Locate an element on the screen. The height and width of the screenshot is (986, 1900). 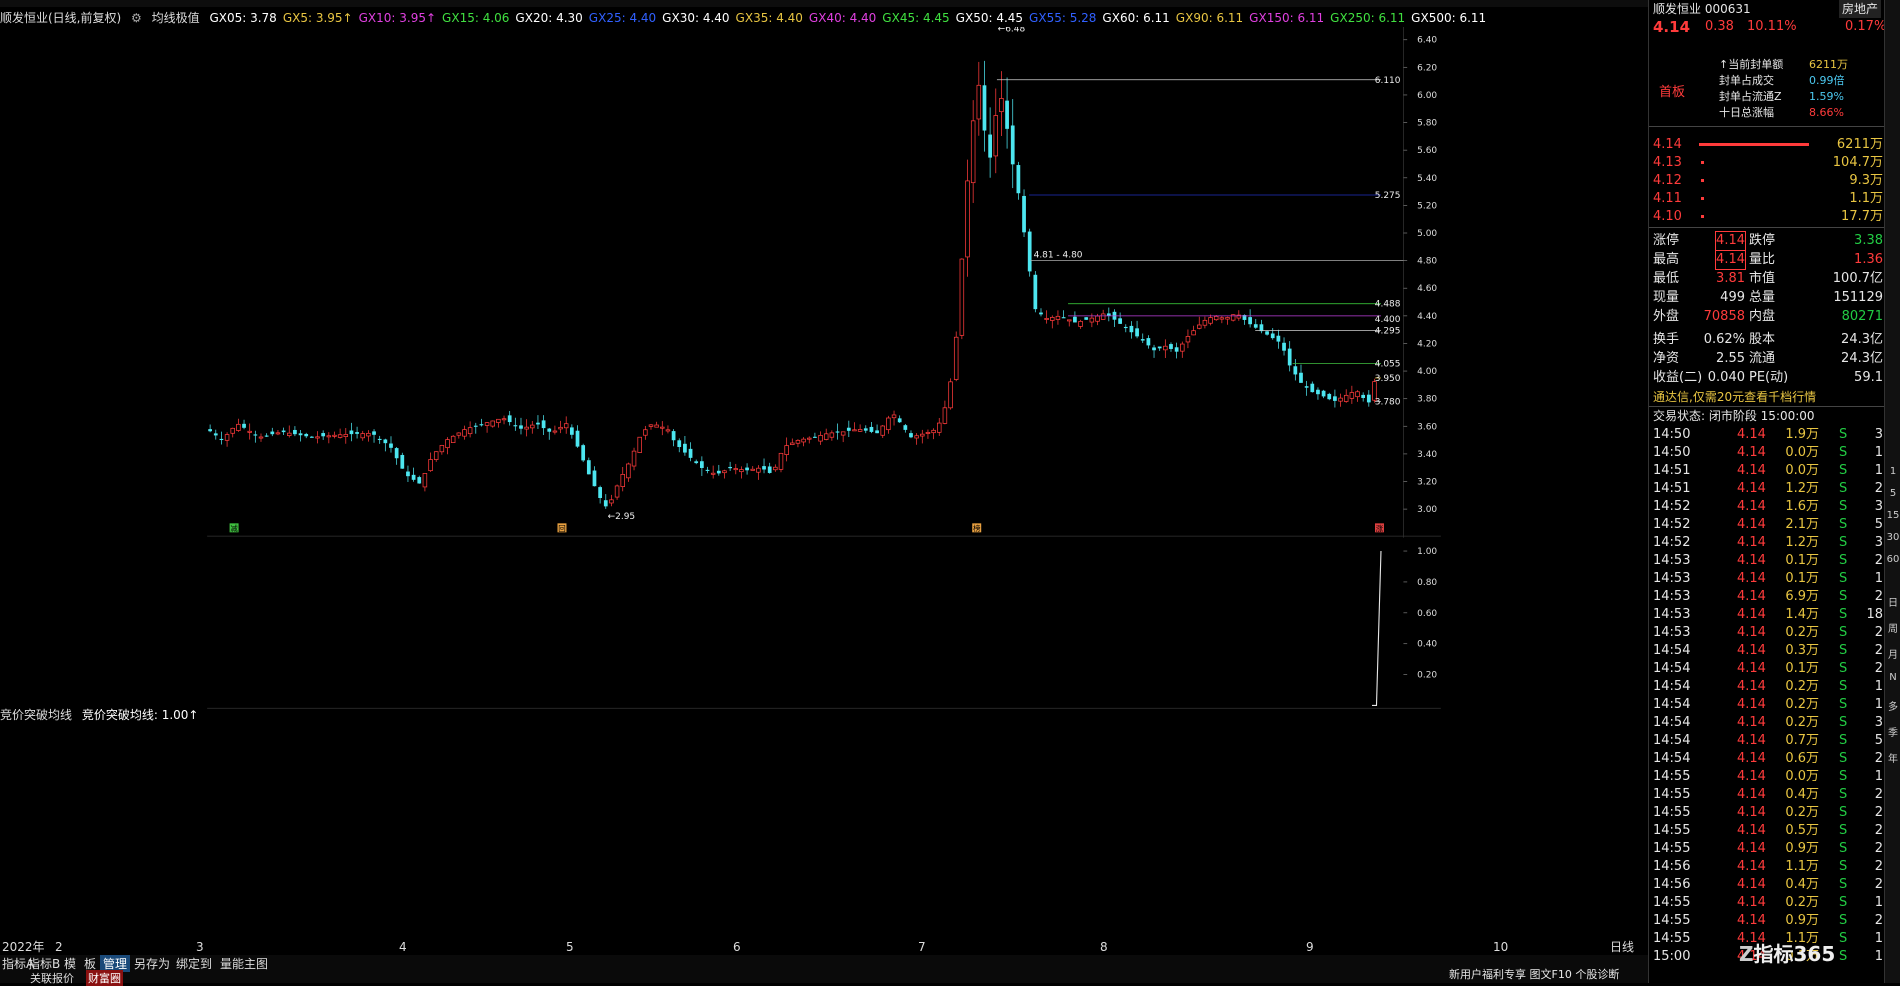
period-option: 周 is located at coordinates (1893, 627).